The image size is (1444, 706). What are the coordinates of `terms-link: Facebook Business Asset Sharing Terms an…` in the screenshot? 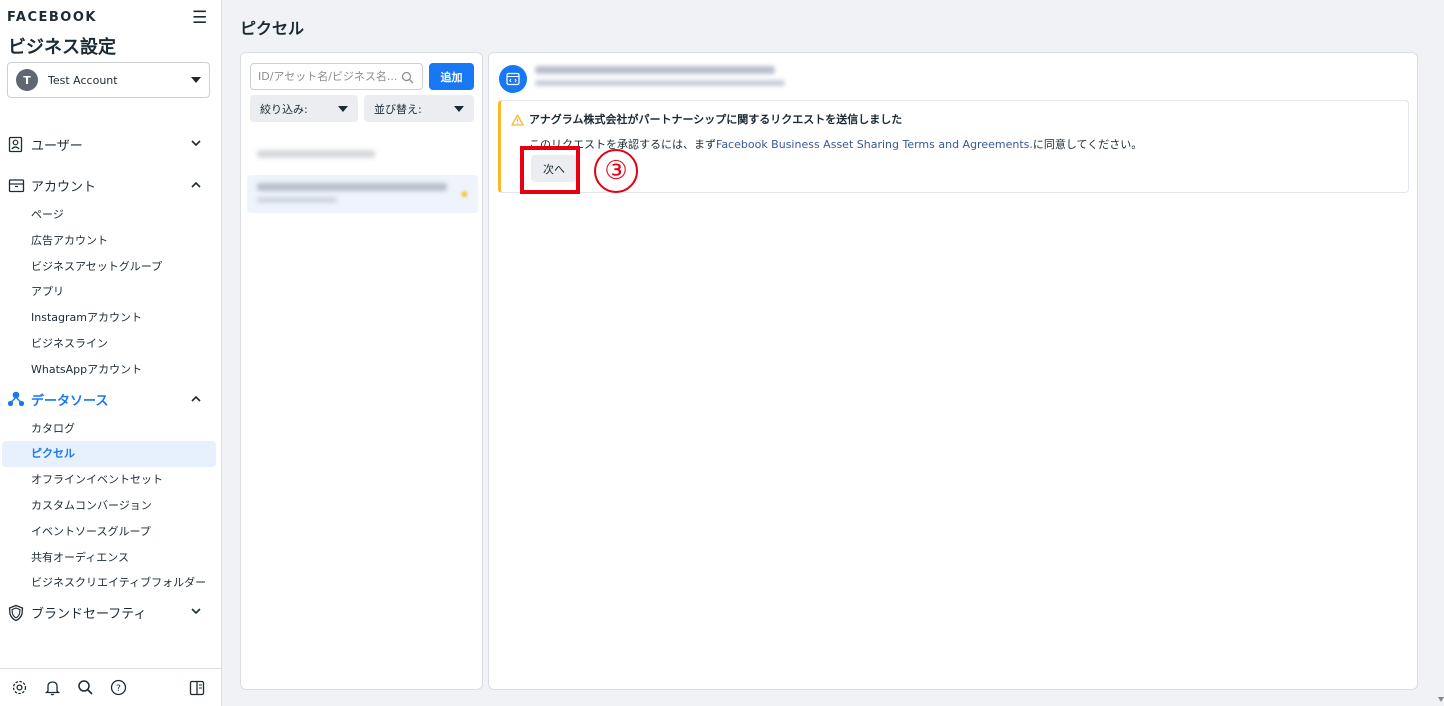 It's located at (874, 144).